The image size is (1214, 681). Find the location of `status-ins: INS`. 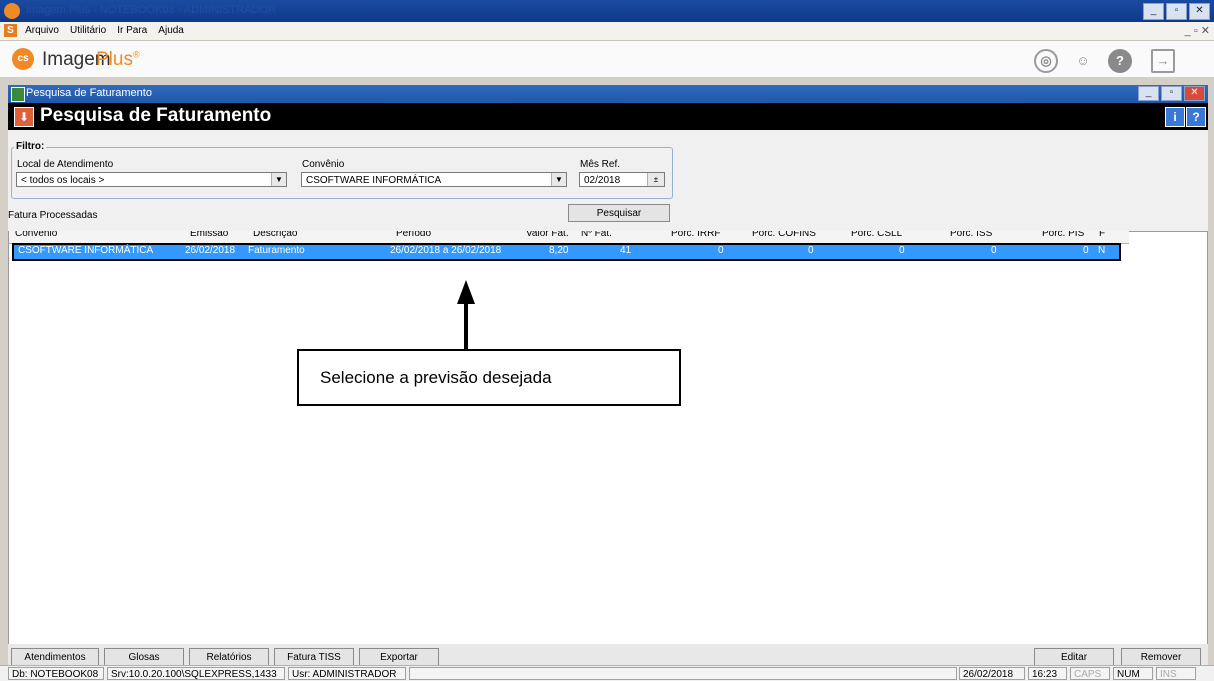

status-ins: INS is located at coordinates (1176, 673).